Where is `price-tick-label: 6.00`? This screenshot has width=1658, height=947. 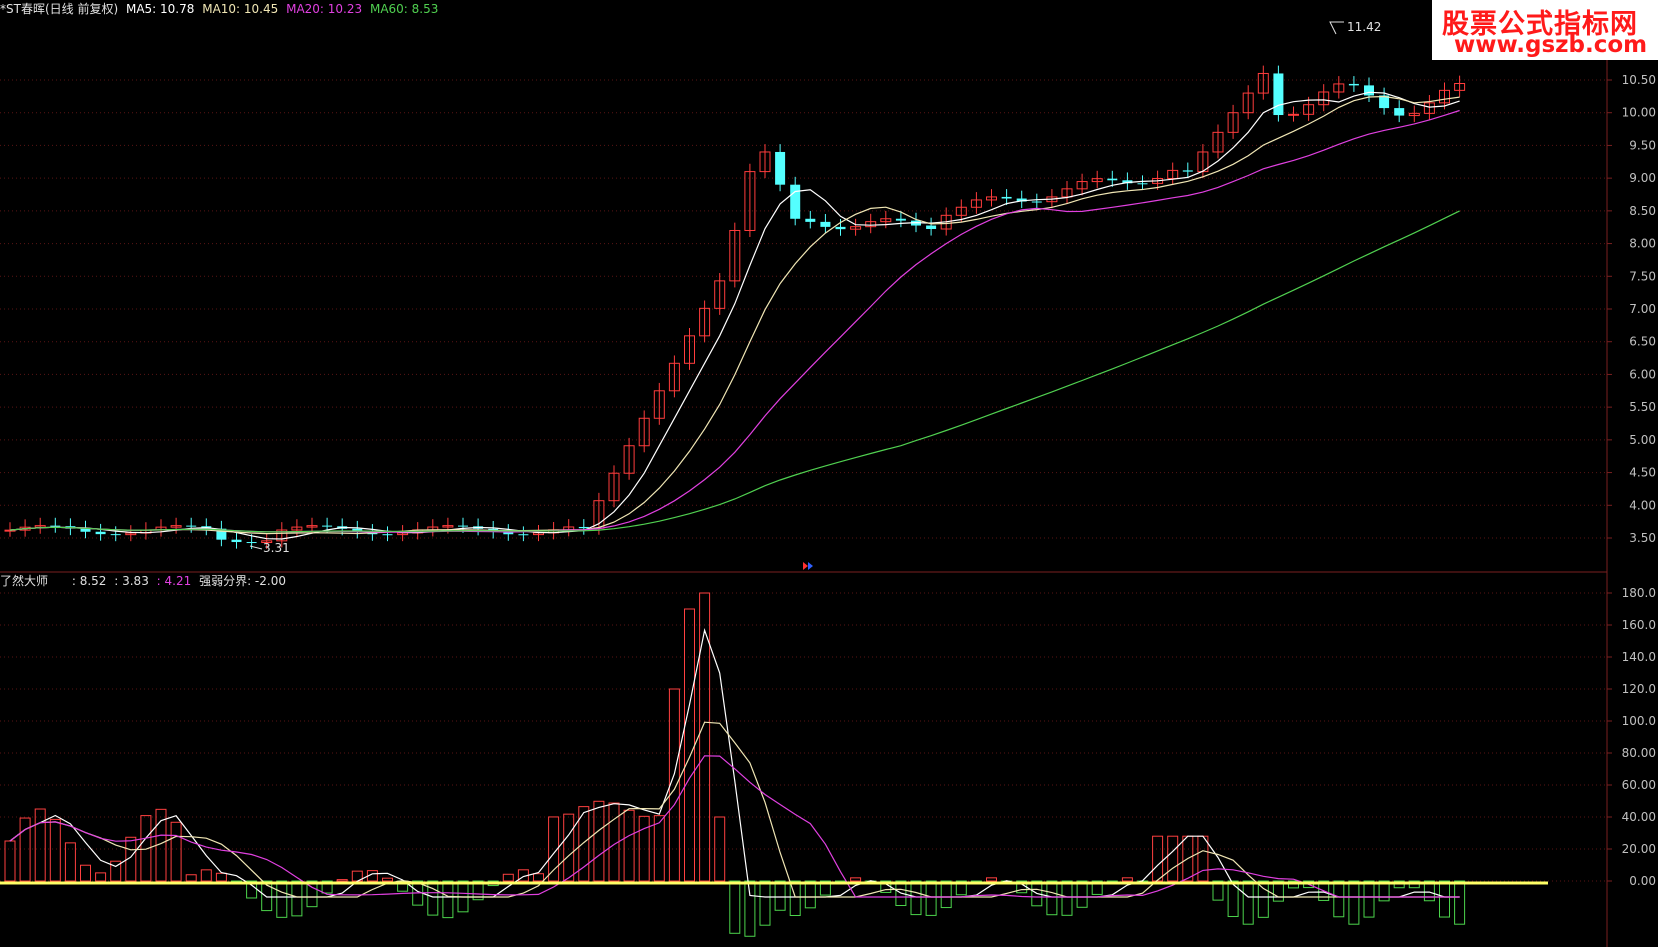 price-tick-label: 6.00 is located at coordinates (1642, 374).